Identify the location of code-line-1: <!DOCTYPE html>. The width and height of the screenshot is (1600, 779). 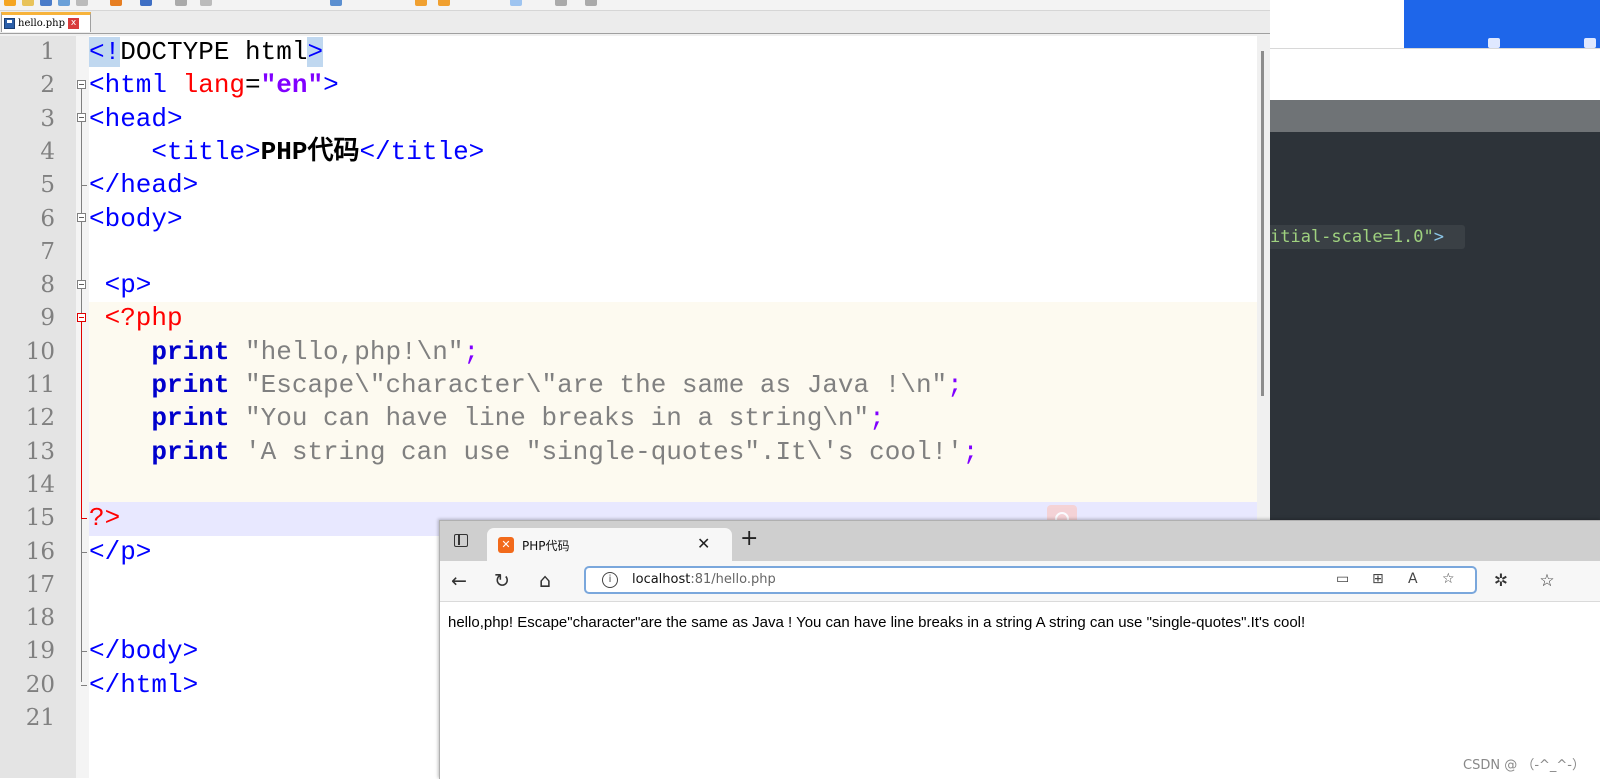
(206, 52).